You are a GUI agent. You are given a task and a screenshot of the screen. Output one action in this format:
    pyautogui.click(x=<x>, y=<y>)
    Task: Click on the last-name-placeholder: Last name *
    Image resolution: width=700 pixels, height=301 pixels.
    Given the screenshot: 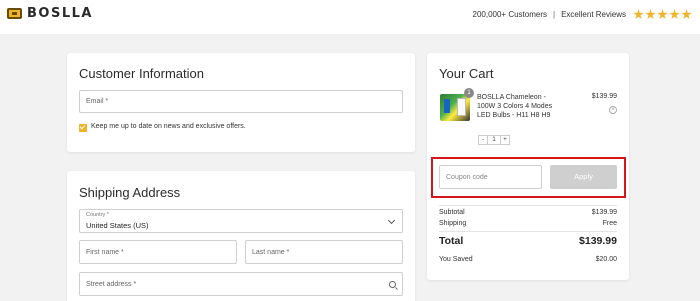 What is the action you would take?
    pyautogui.click(x=271, y=252)
    